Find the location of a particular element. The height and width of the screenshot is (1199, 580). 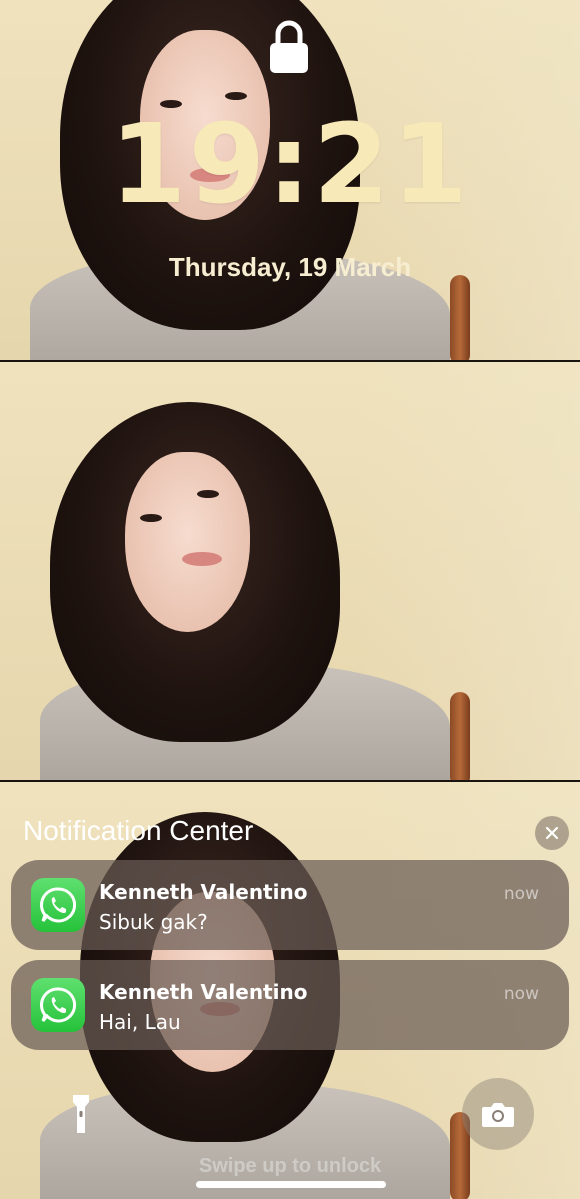

lockscreen-date: Thursday, 19 March is located at coordinates (290, 267).